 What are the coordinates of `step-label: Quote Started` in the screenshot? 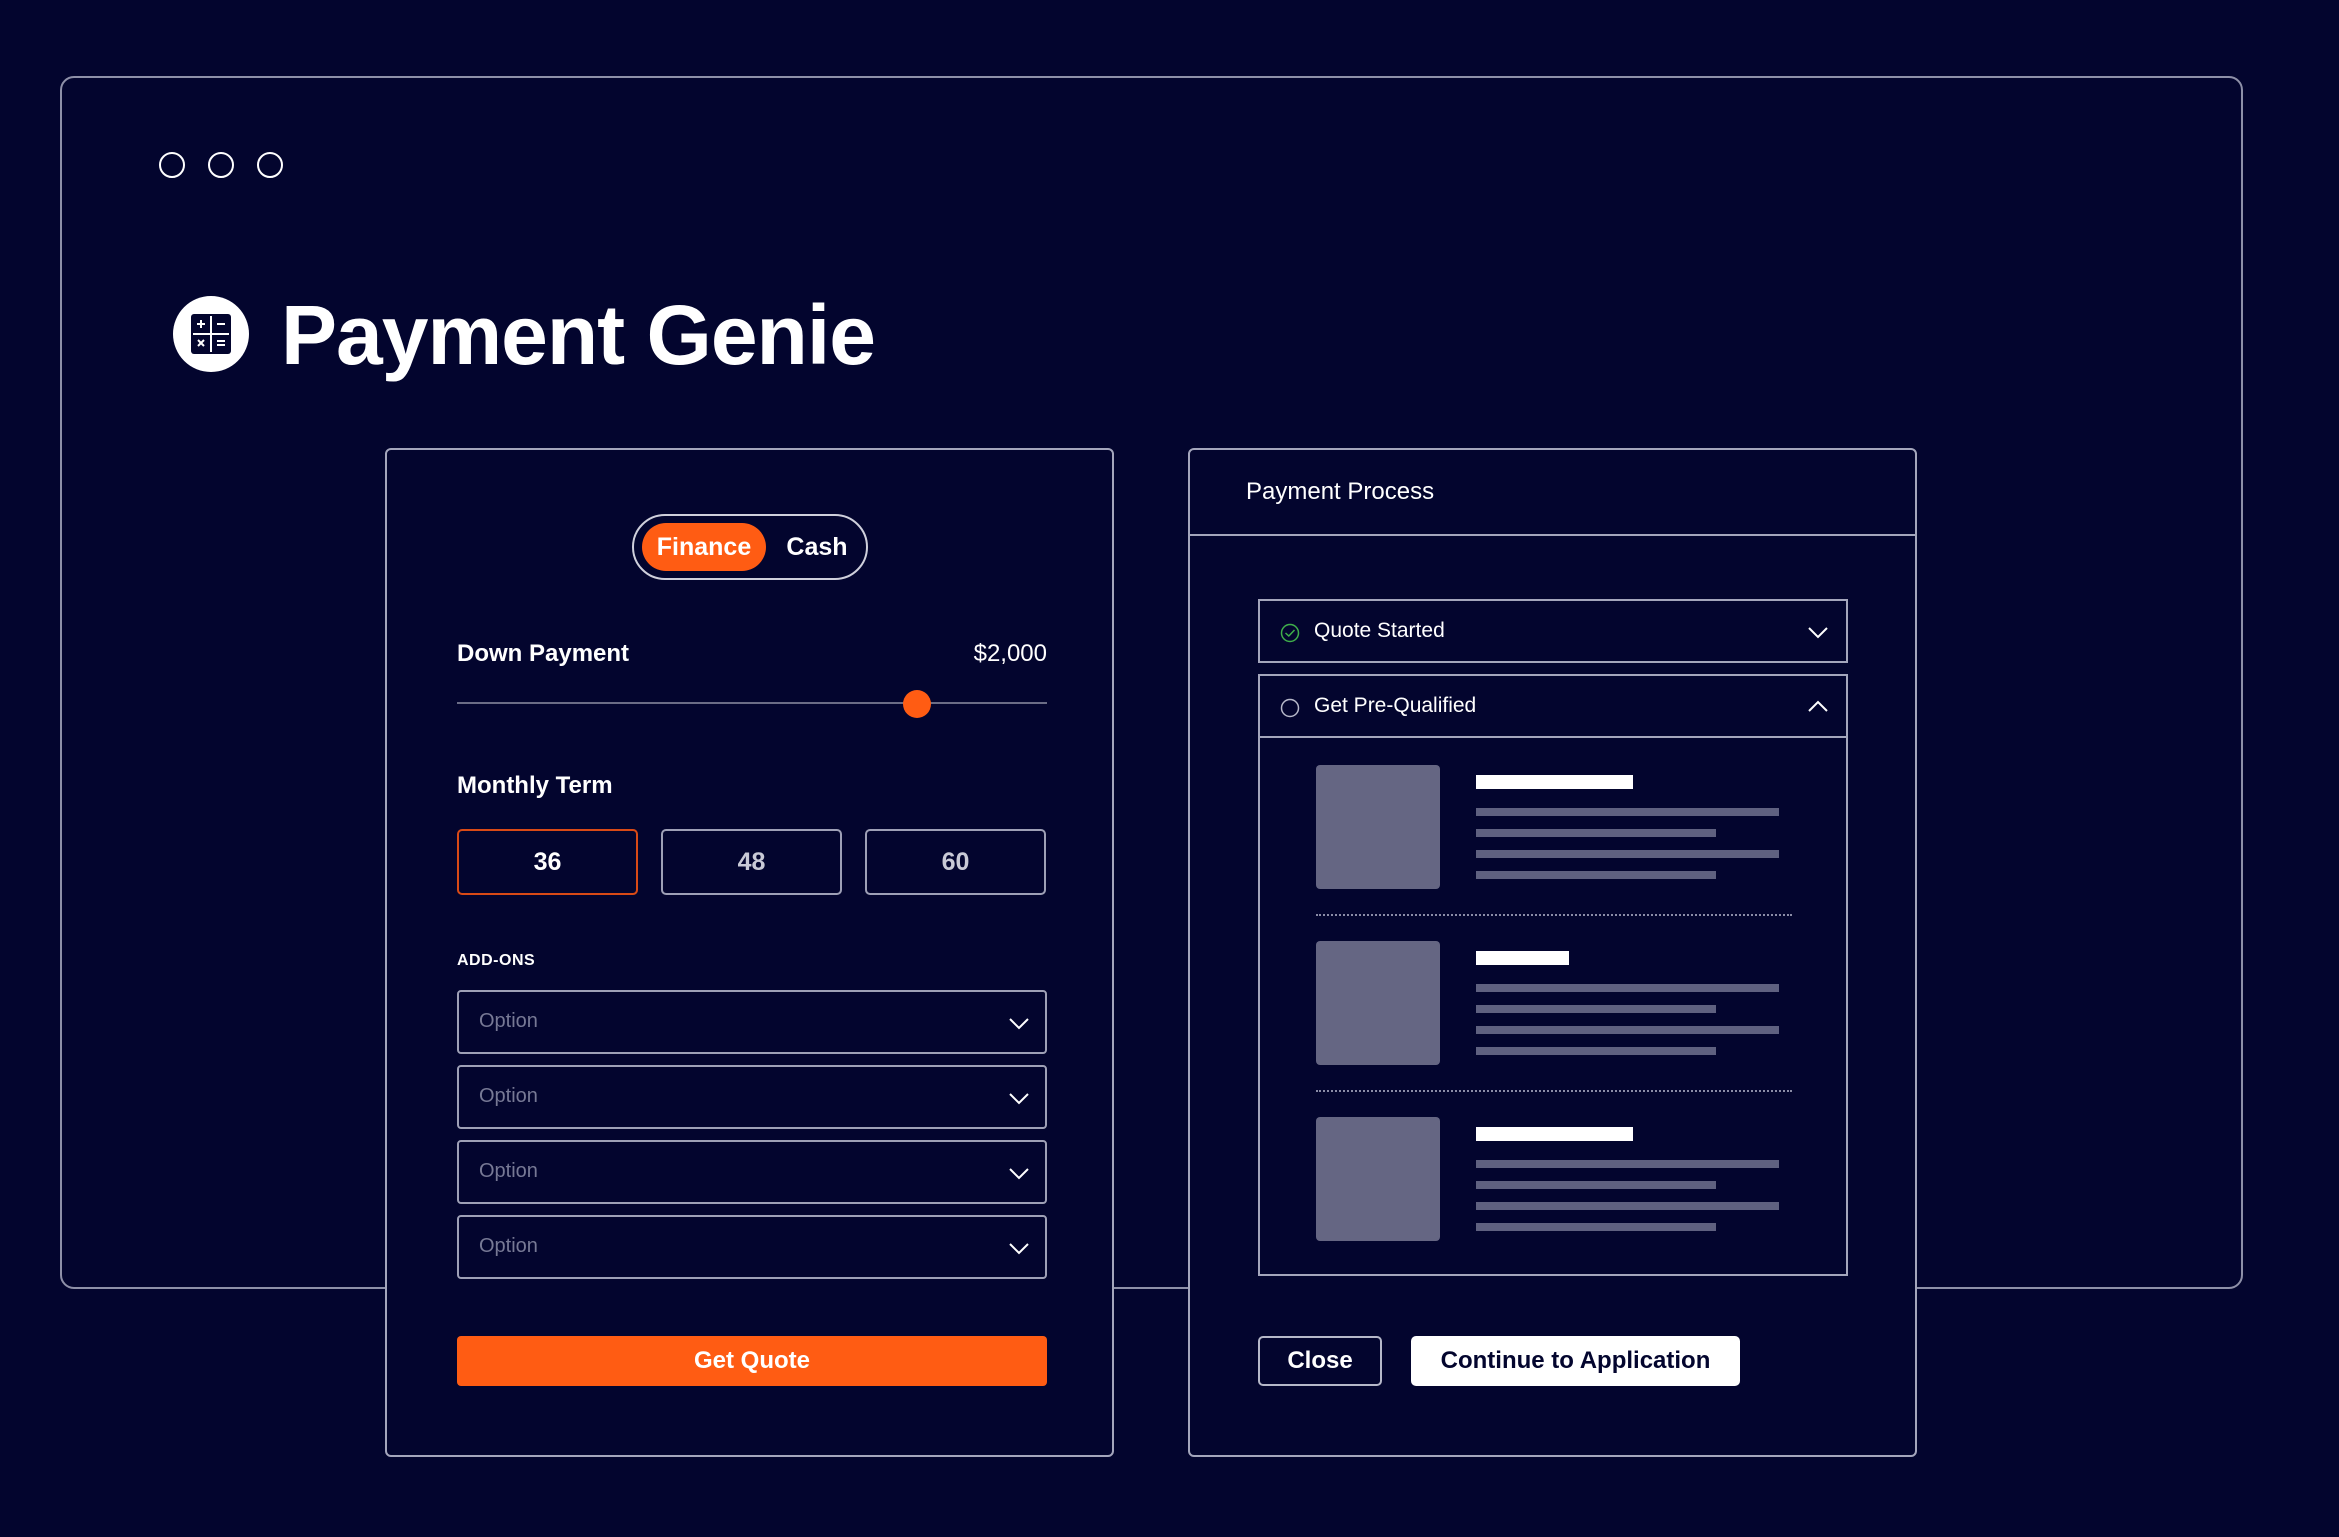 It's located at (1379, 630).